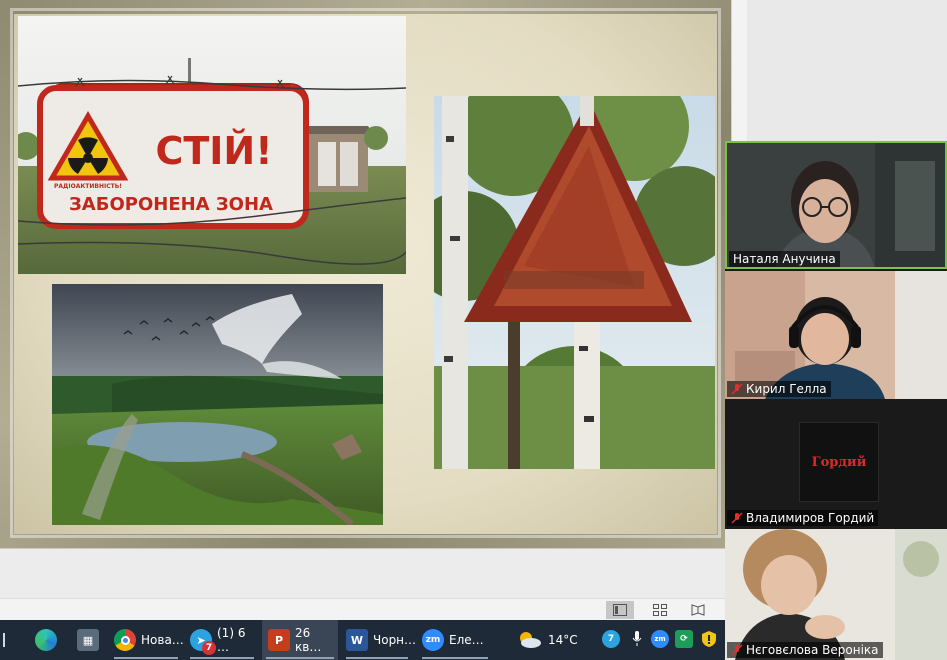 The image size is (947, 660). What do you see at coordinates (213, 151) in the screenshot?
I see `stop-text: СТІЙ!` at bounding box center [213, 151].